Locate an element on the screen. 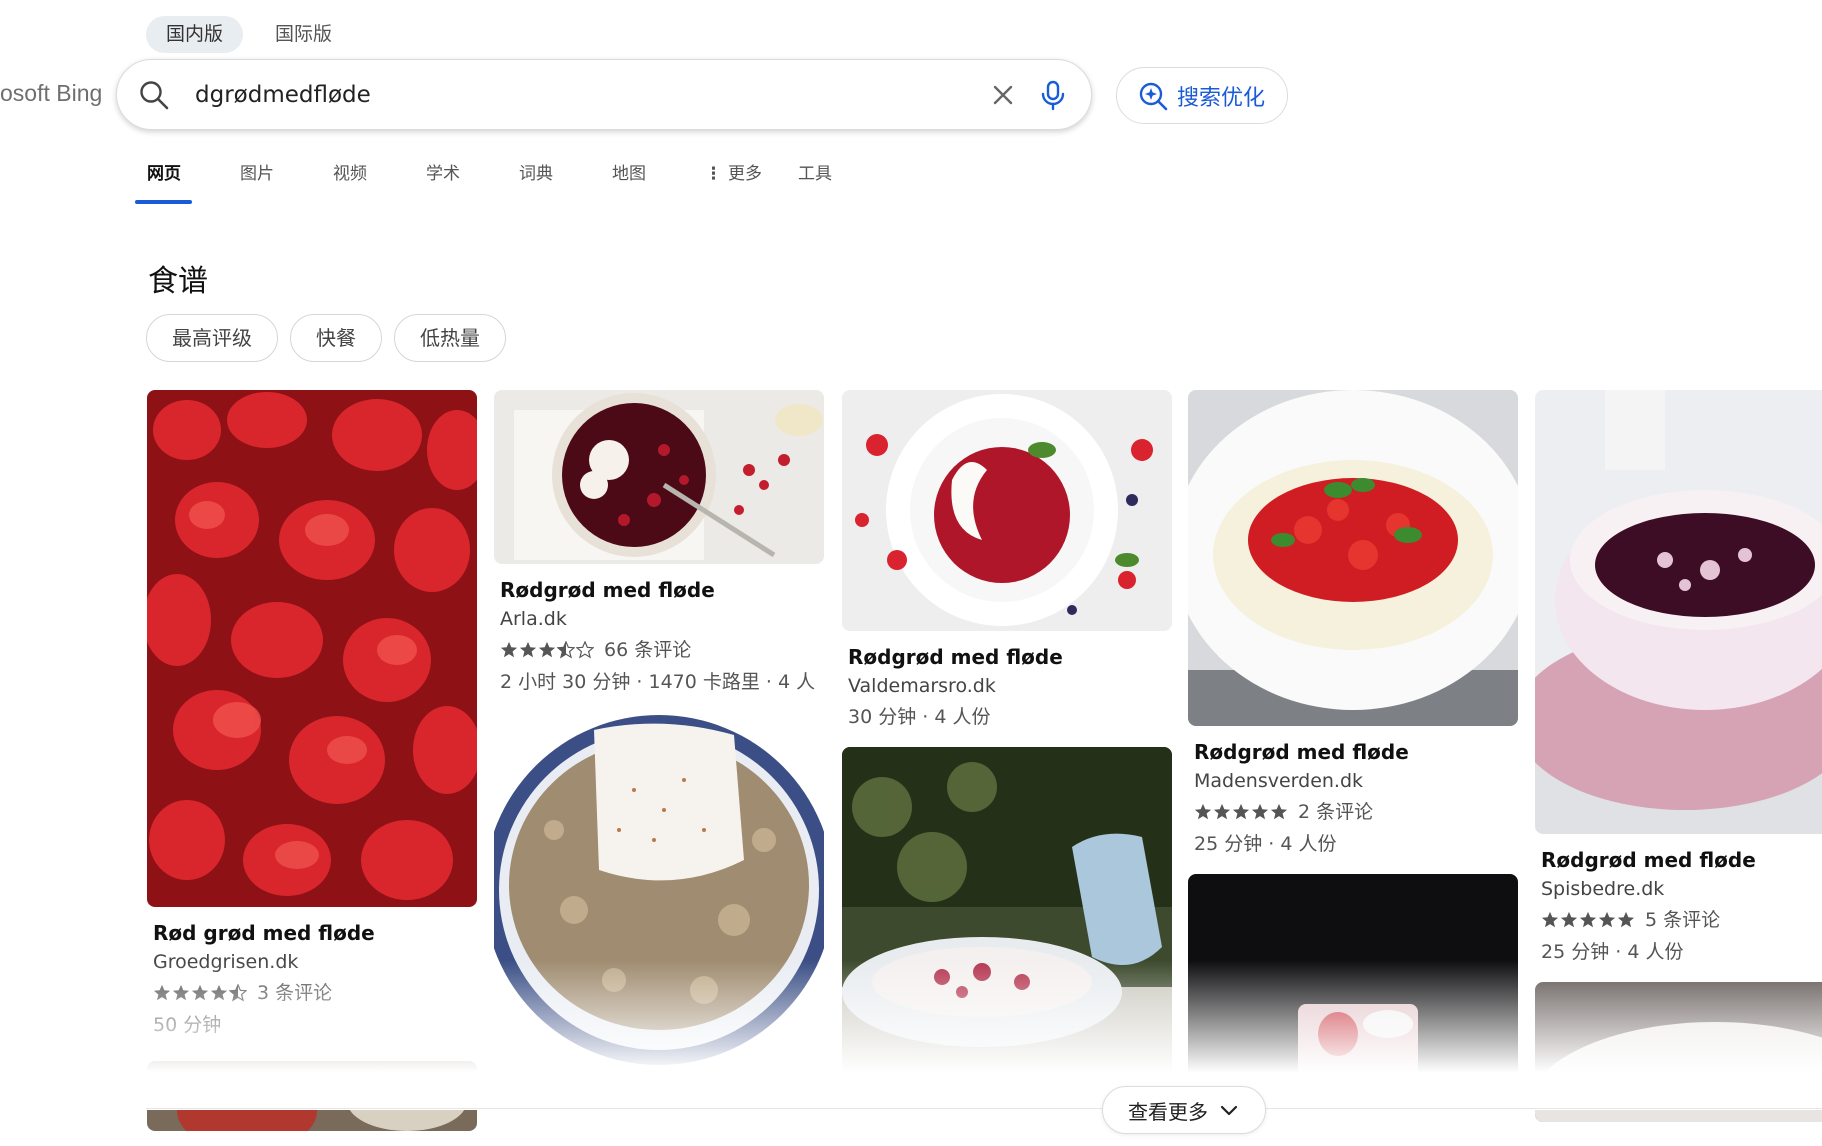 The image size is (1822, 1146). search-icon is located at coordinates (154, 95).